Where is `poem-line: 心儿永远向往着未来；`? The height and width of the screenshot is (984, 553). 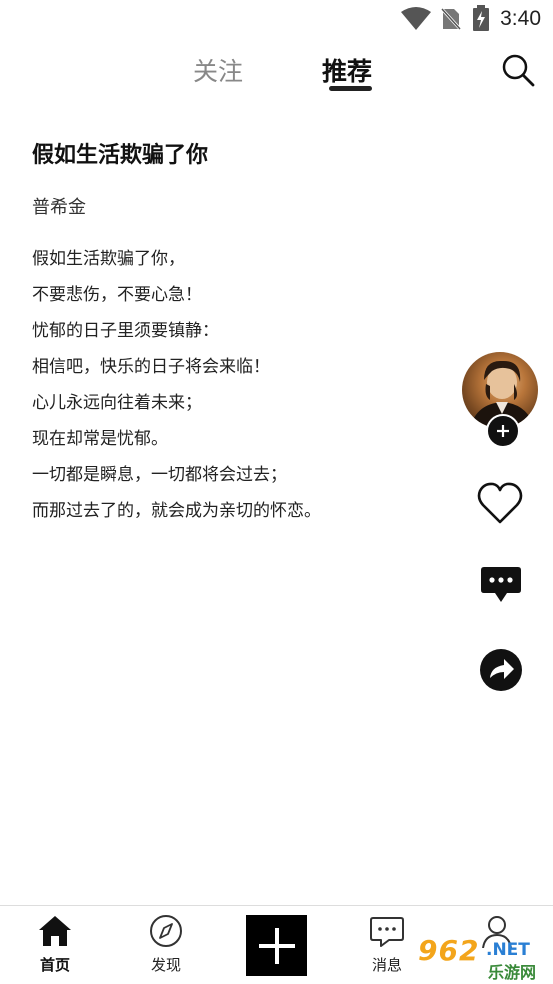
poem-line: 心儿永远向往着未来； is located at coordinates (117, 403).